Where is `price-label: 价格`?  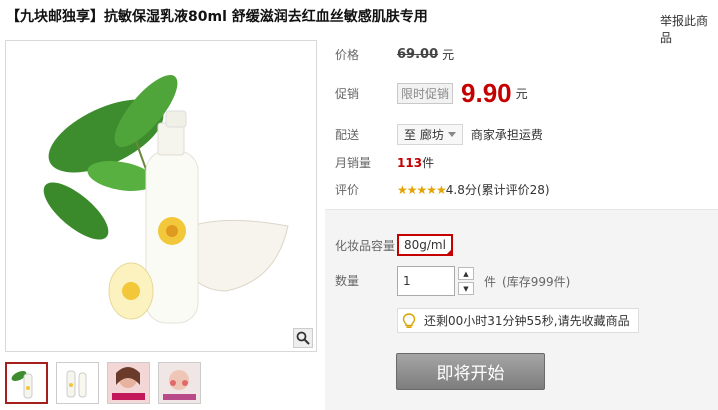 price-label: 价格 is located at coordinates (347, 55).